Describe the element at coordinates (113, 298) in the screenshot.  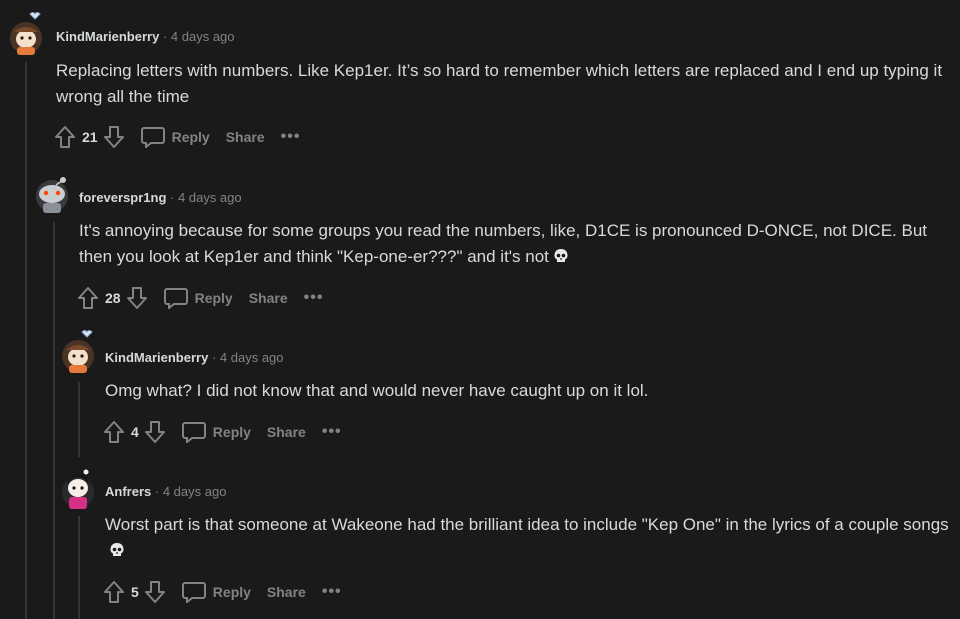
I see `vote-score: 28` at that location.